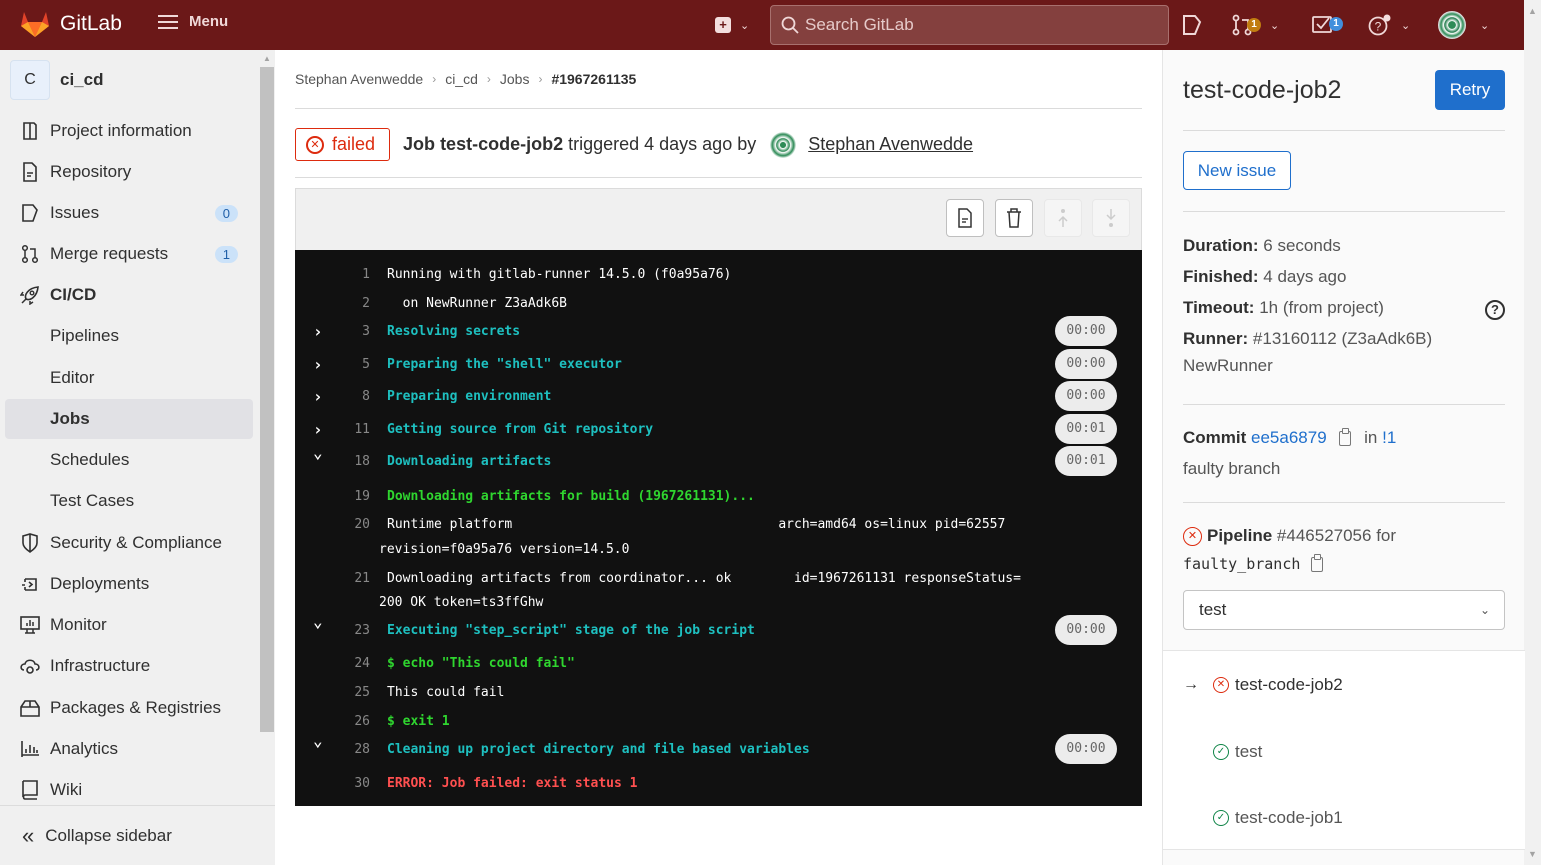 The height and width of the screenshot is (865, 1541). I want to click on line-number: 21, so click(352, 578).